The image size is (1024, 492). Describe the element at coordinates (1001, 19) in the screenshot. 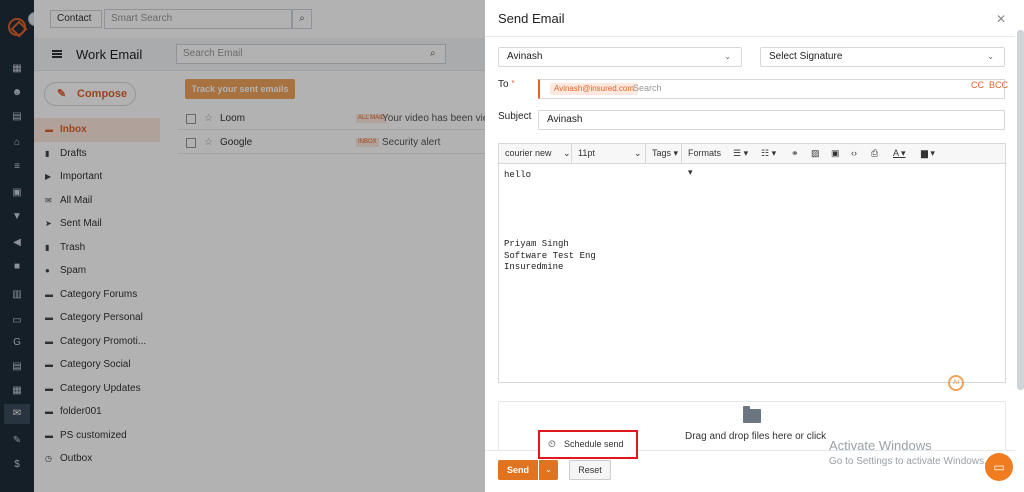

I see `close-icon: ✕` at that location.